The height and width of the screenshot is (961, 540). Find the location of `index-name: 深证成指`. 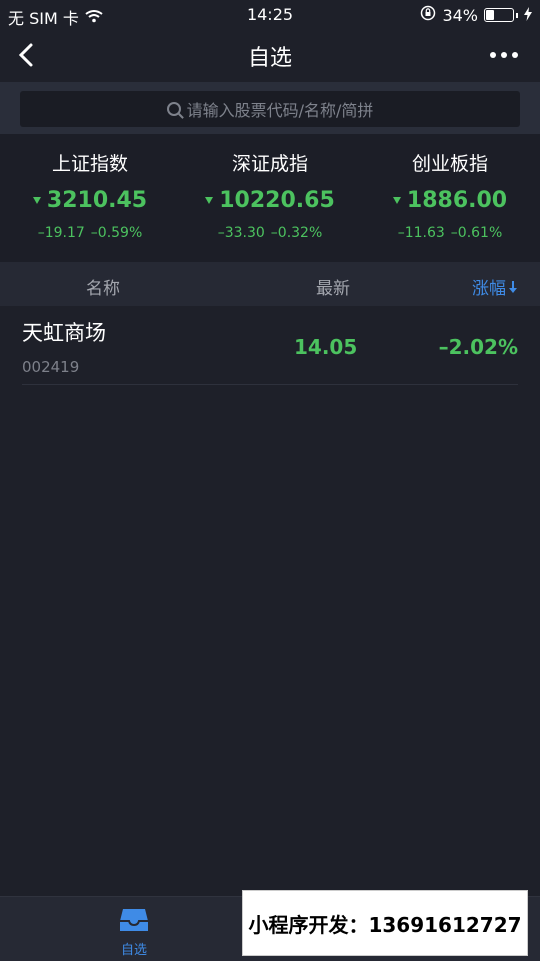

index-name: 深证成指 is located at coordinates (269, 164).